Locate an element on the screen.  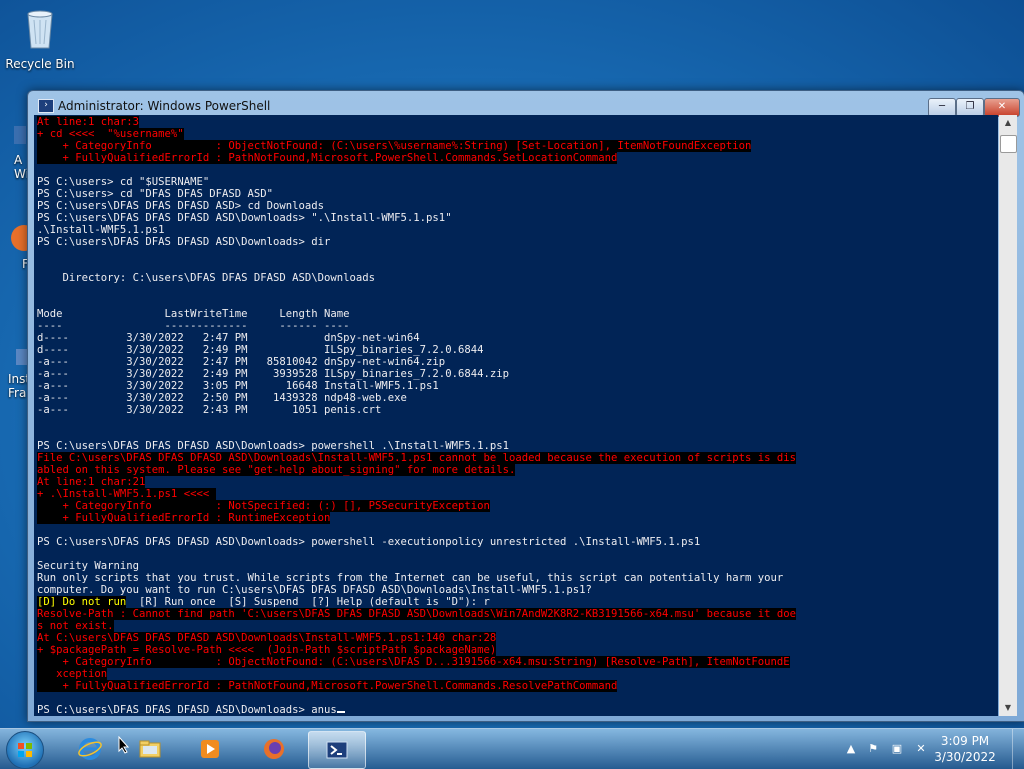
taskbar-button-firefox is located at coordinates (274, 749).